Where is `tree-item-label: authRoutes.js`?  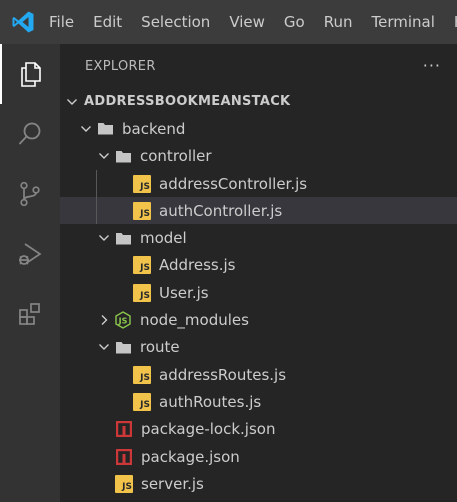 tree-item-label: authRoutes.js is located at coordinates (210, 401).